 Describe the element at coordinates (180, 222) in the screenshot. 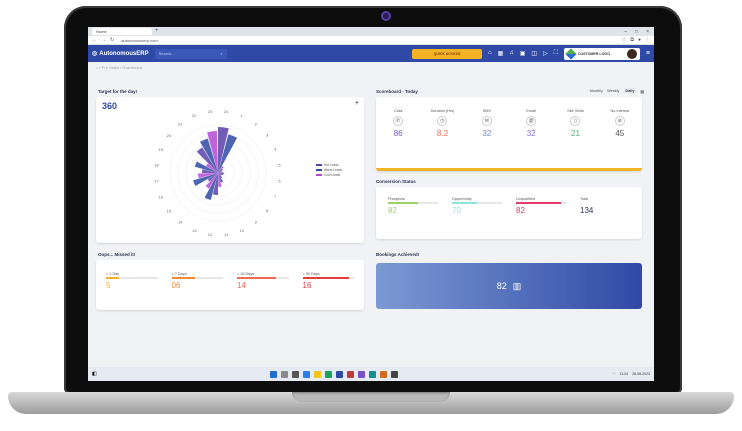

I see `hour-label: 14` at that location.